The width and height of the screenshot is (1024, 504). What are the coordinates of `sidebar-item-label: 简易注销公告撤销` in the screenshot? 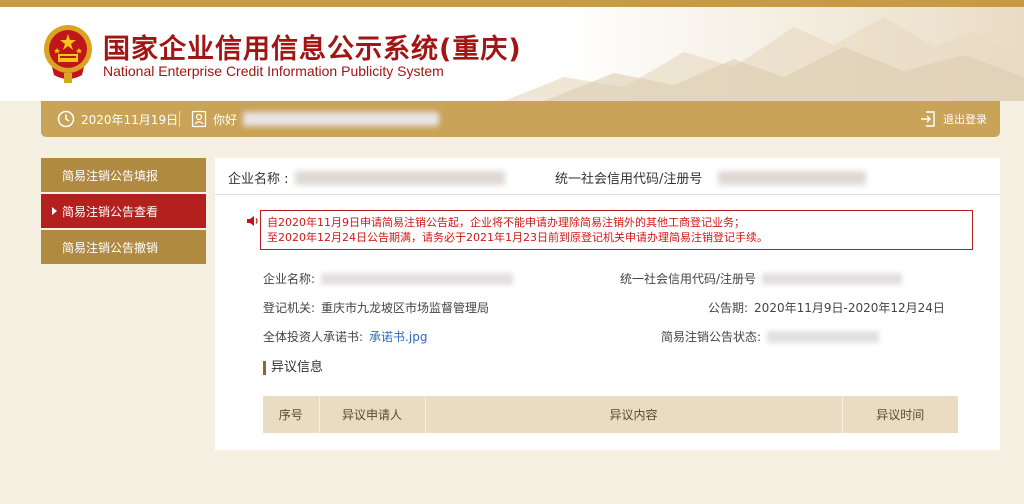 It's located at (110, 247).